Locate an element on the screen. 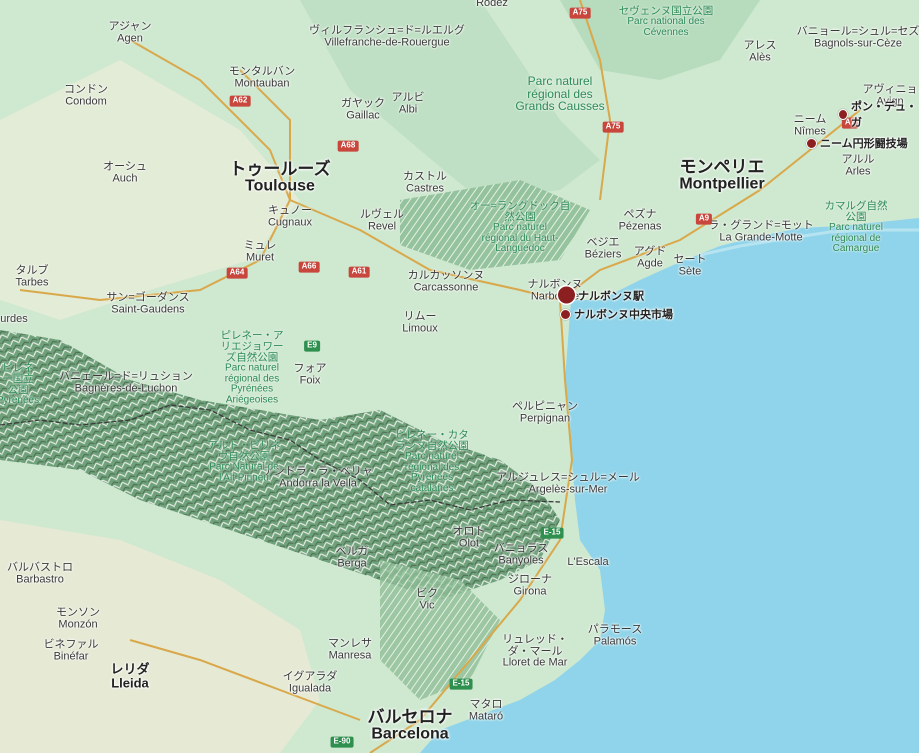 Image resolution: width=919 pixels, height=753 pixels. city-label-gaillac: ガヤック Gaillac is located at coordinates (363, 109).